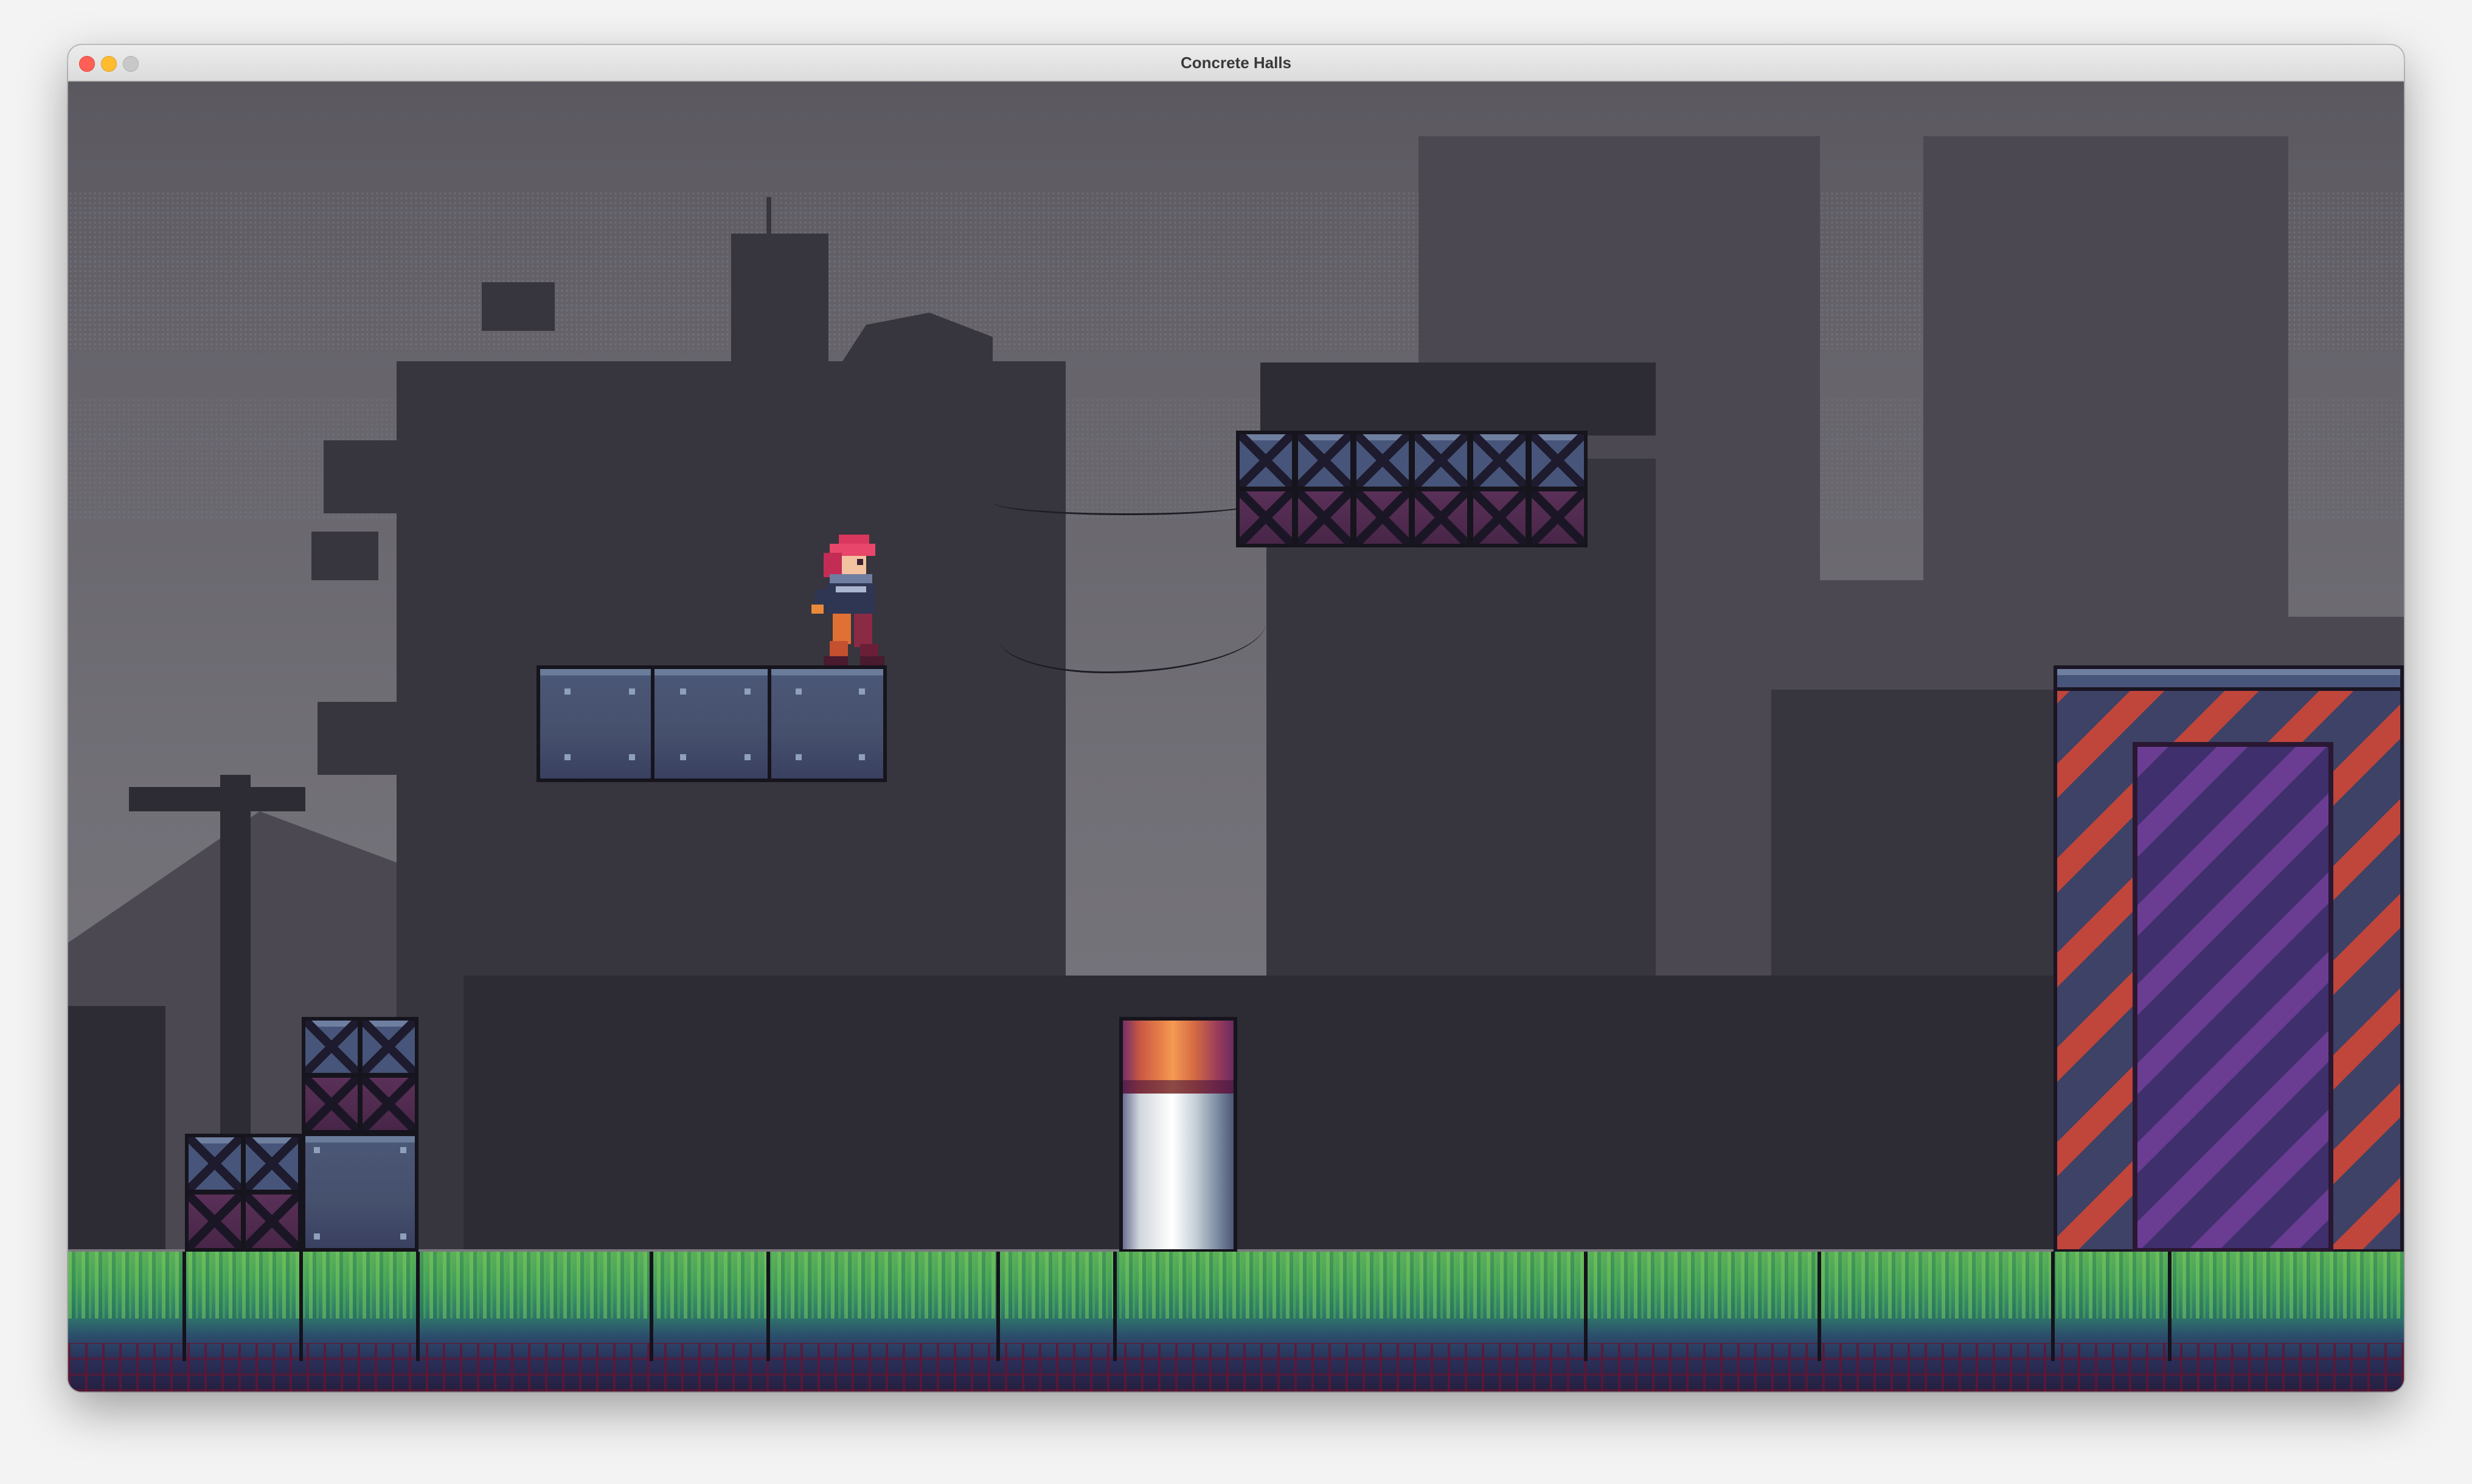  I want to click on steel-block-small, so click(360, 1192).